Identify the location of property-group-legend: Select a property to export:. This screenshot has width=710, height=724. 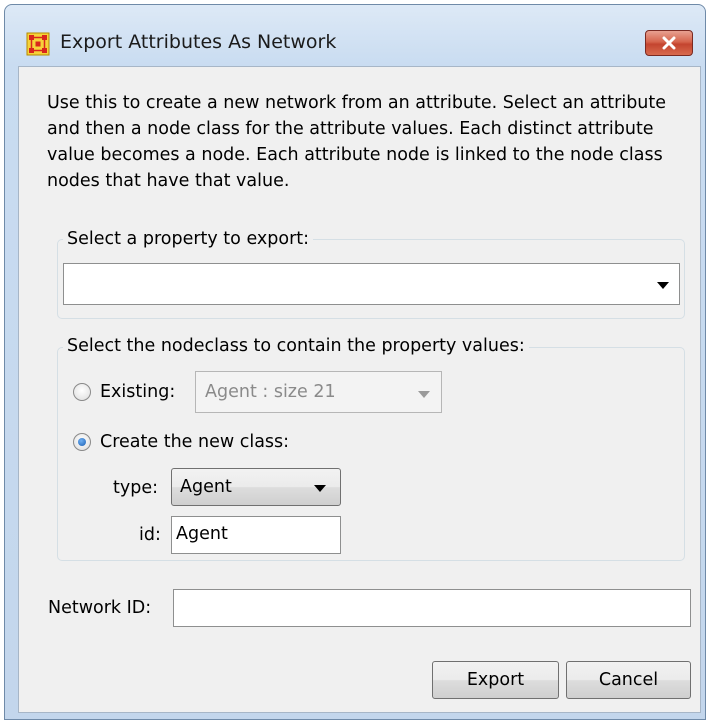
(188, 239).